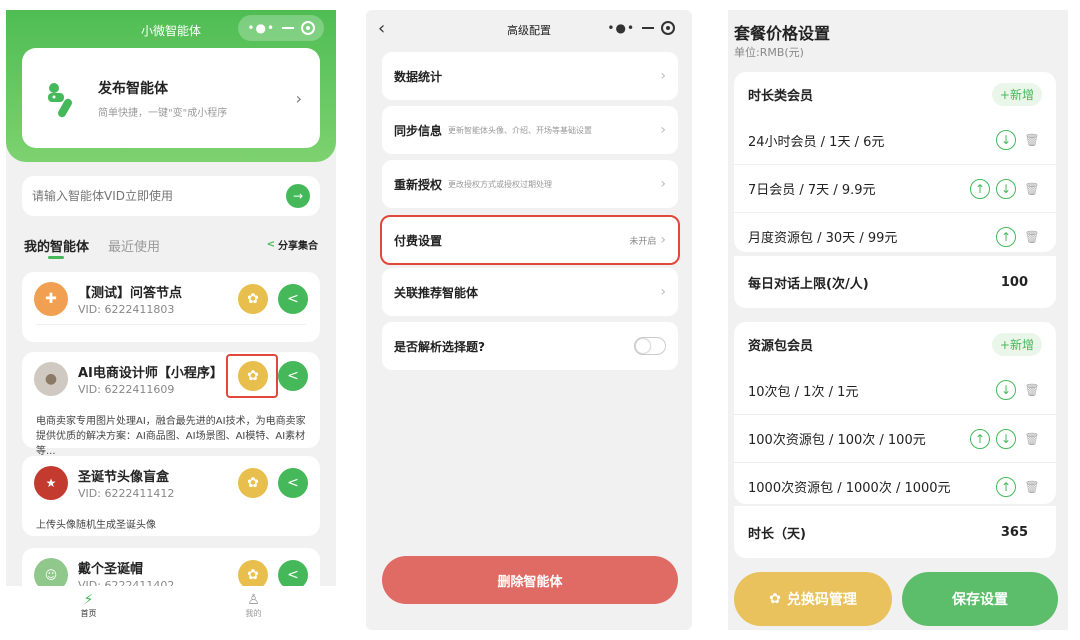  Describe the element at coordinates (782, 33) in the screenshot. I see `page-title: 套餐价格设置` at that location.